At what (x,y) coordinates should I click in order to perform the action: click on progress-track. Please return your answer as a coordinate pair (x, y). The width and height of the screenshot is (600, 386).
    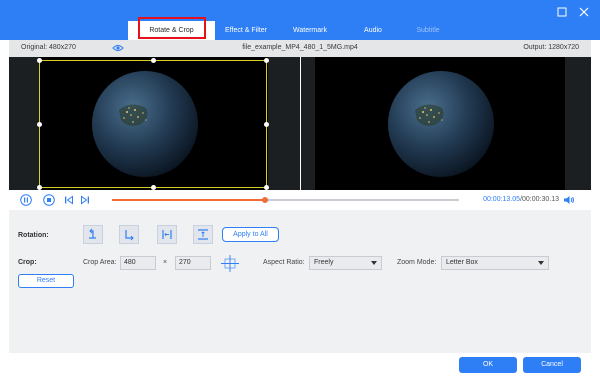
    Looking at the image, I should click on (285, 200).